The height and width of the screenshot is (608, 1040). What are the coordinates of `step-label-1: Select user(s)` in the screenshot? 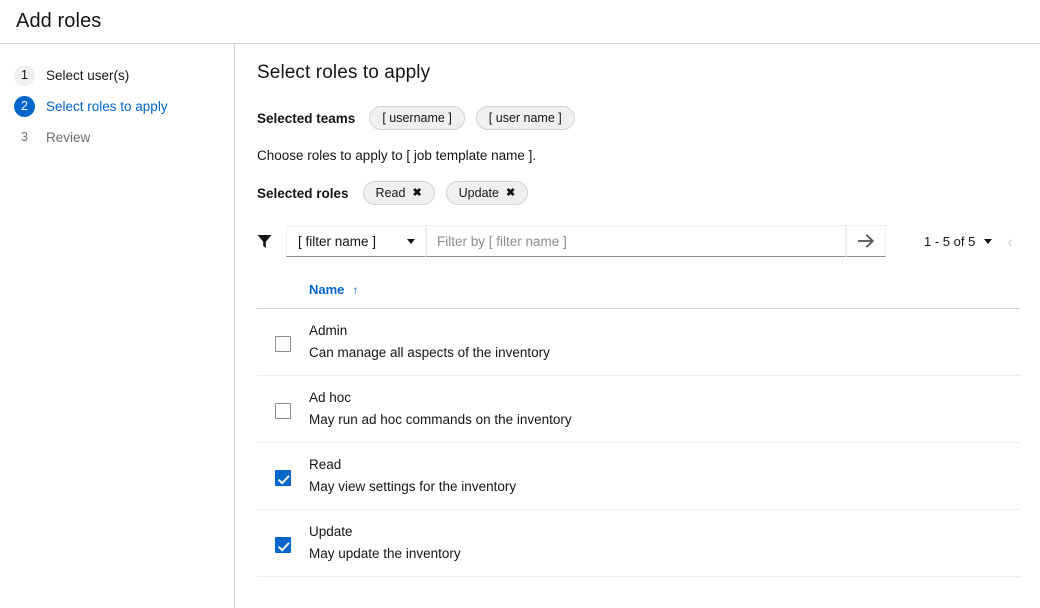 It's located at (88, 75).